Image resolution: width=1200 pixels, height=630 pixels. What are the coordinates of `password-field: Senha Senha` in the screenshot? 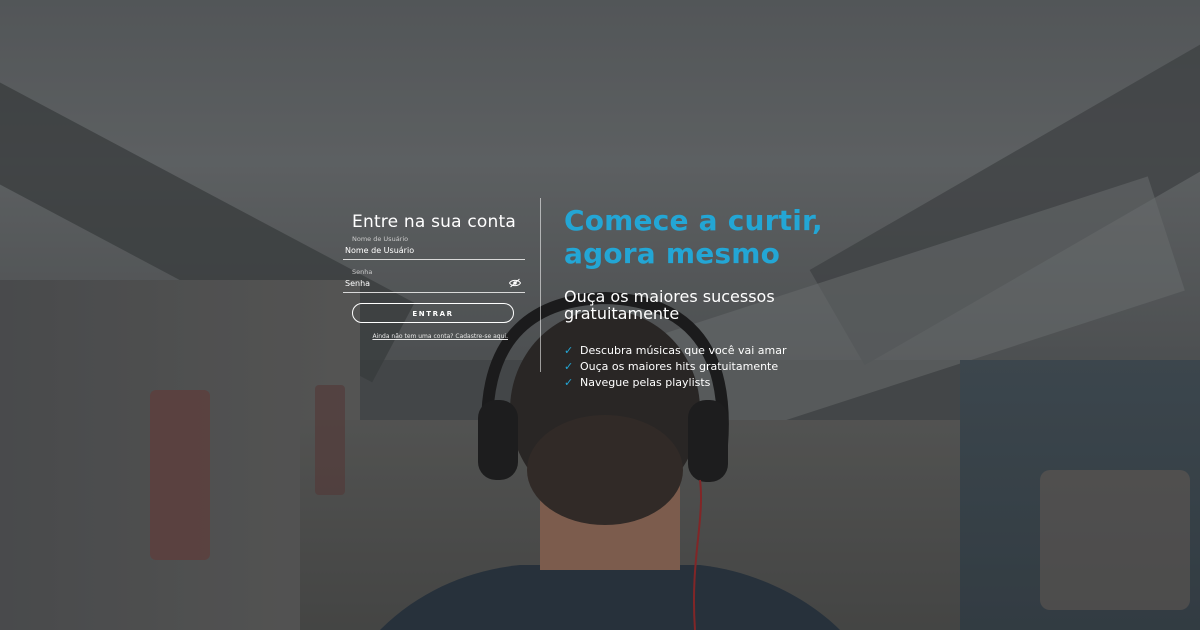 It's located at (434, 280).